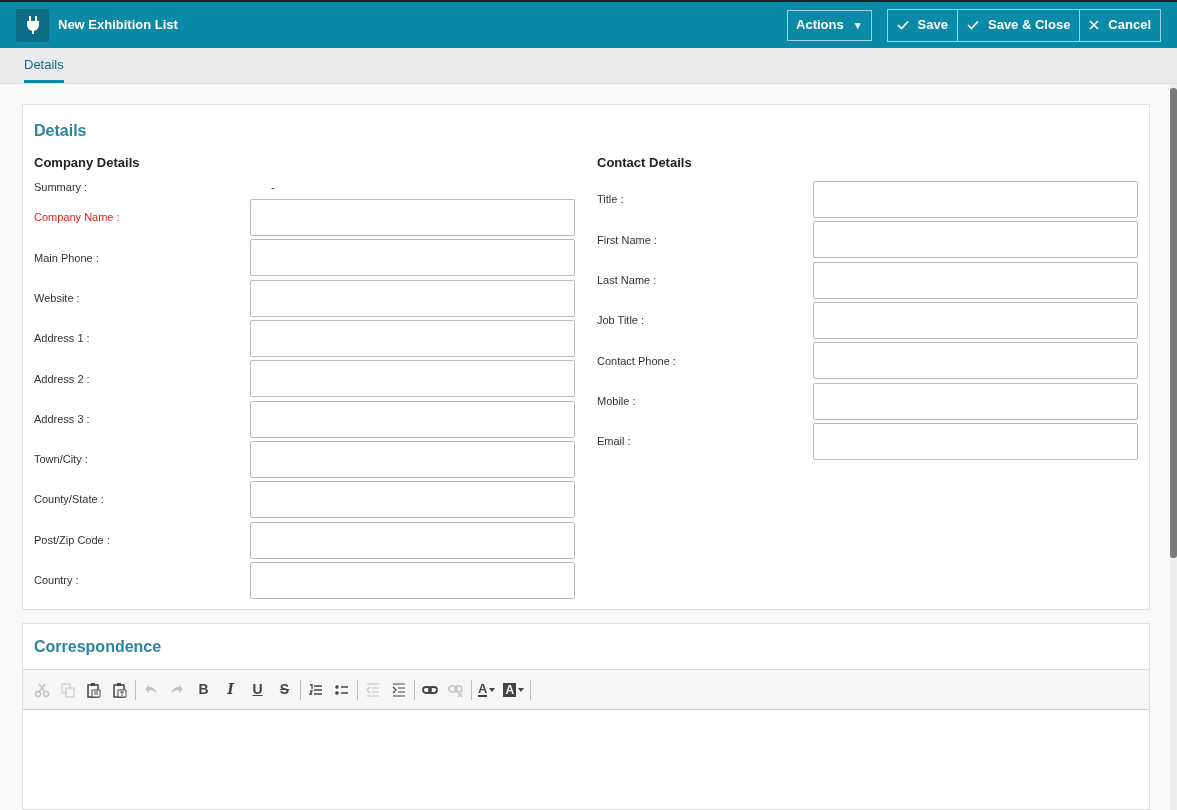  I want to click on strike-button: S, so click(284, 689).